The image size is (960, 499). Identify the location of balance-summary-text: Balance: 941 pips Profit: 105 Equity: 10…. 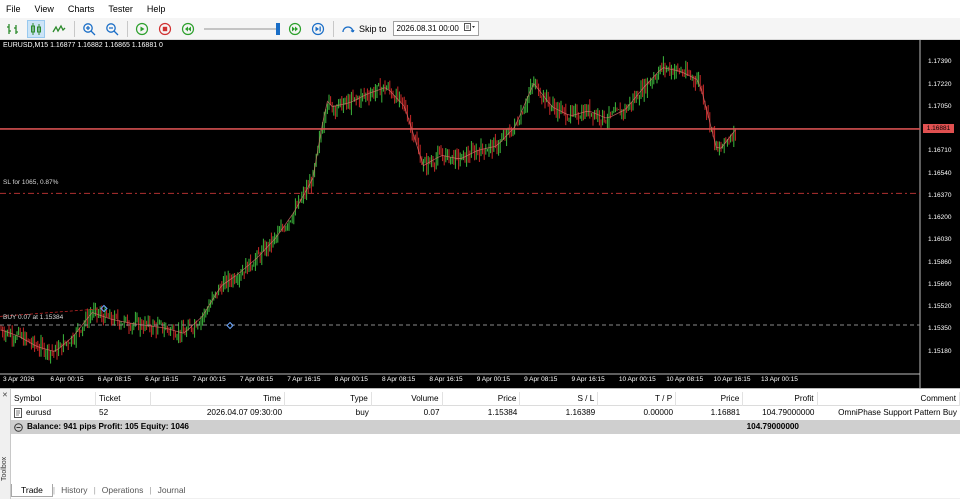
(108, 426).